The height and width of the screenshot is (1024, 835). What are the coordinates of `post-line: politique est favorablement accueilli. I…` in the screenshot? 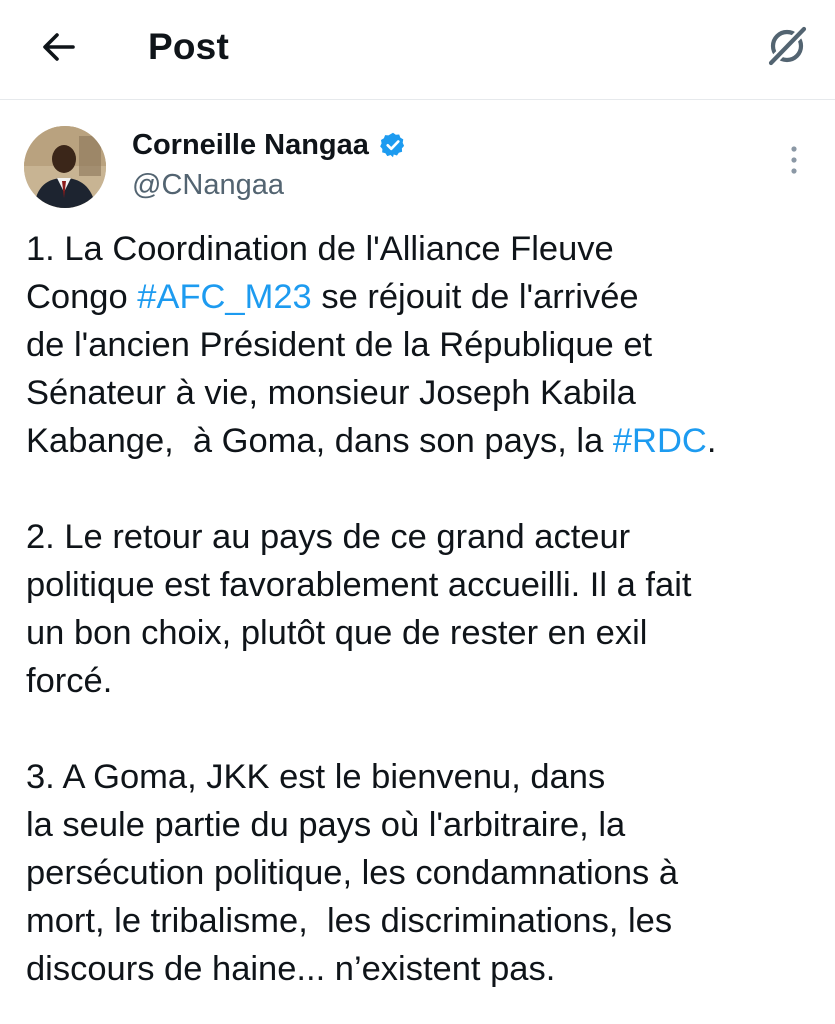 It's located at (359, 585).